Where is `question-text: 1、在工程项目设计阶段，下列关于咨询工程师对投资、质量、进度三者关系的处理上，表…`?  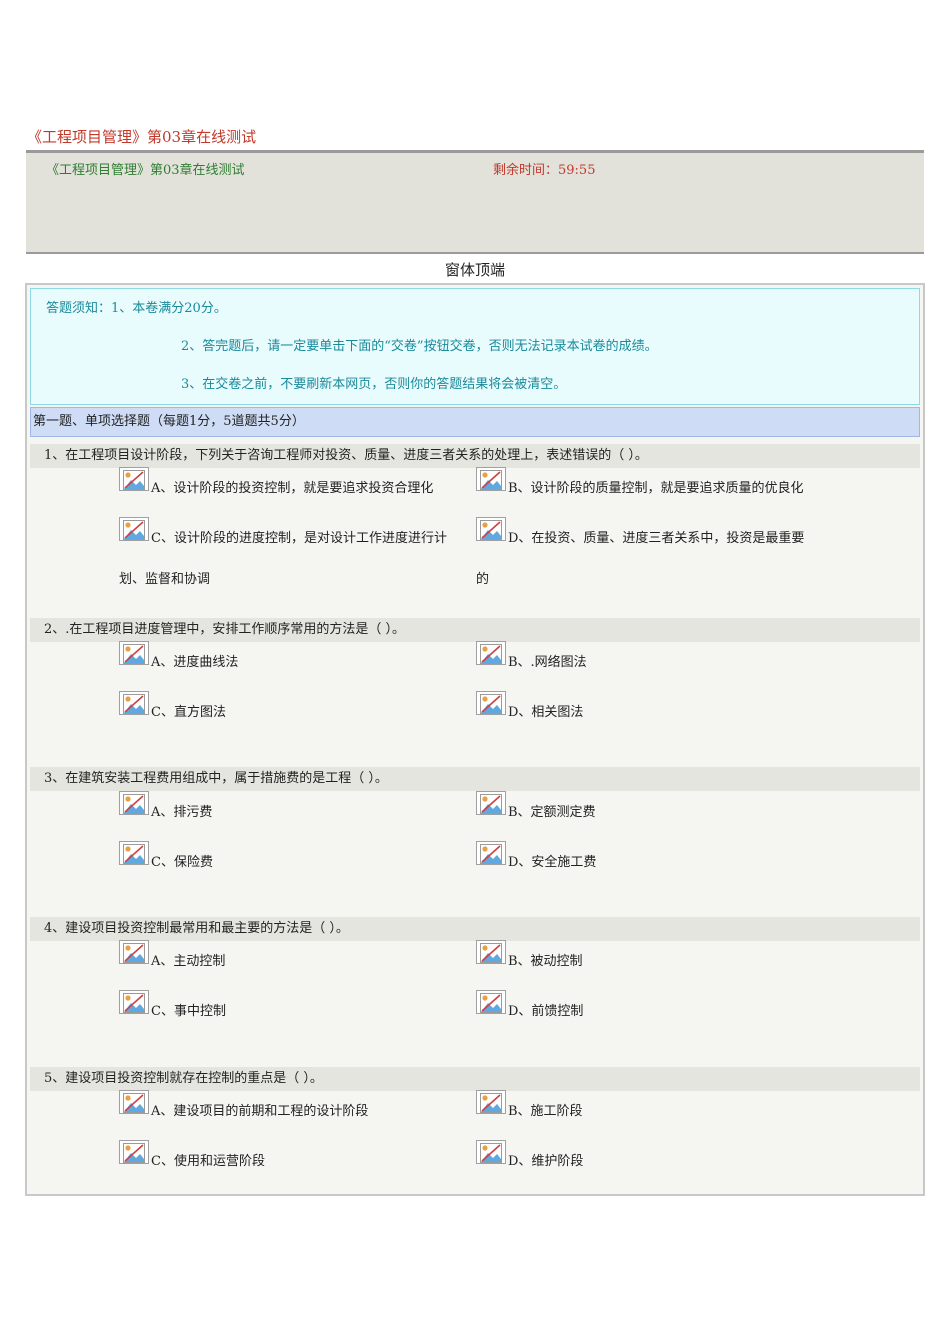 question-text: 1、在工程项目设计阶段，下列关于咨询工程师对投资、质量、进度三者关系的处理上，表… is located at coordinates (475, 456).